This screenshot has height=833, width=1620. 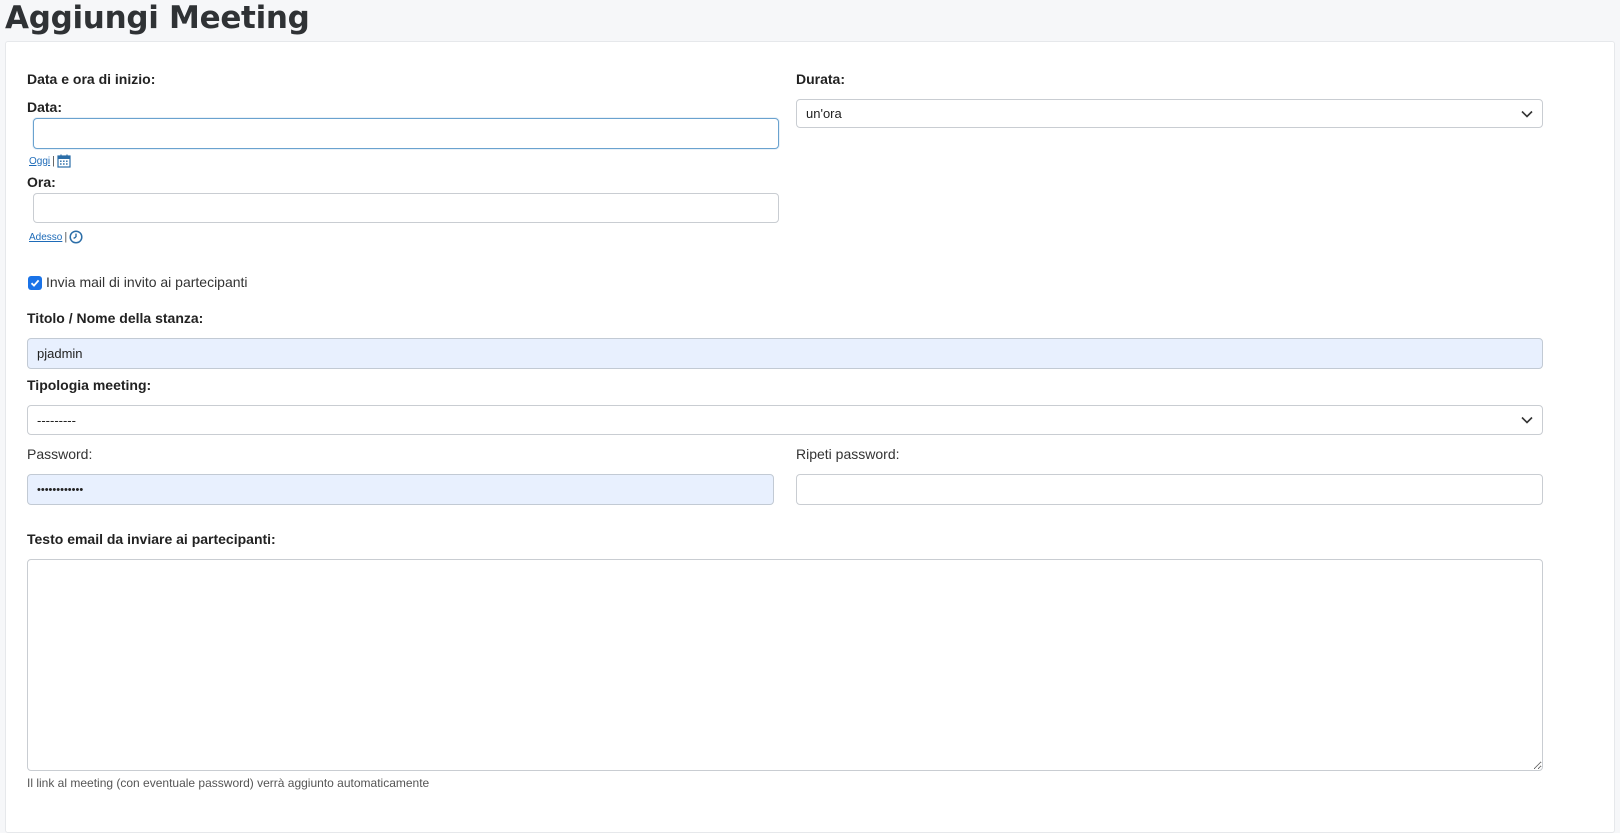 I want to click on page-title: Aggiungi Meeting, so click(x=157, y=18).